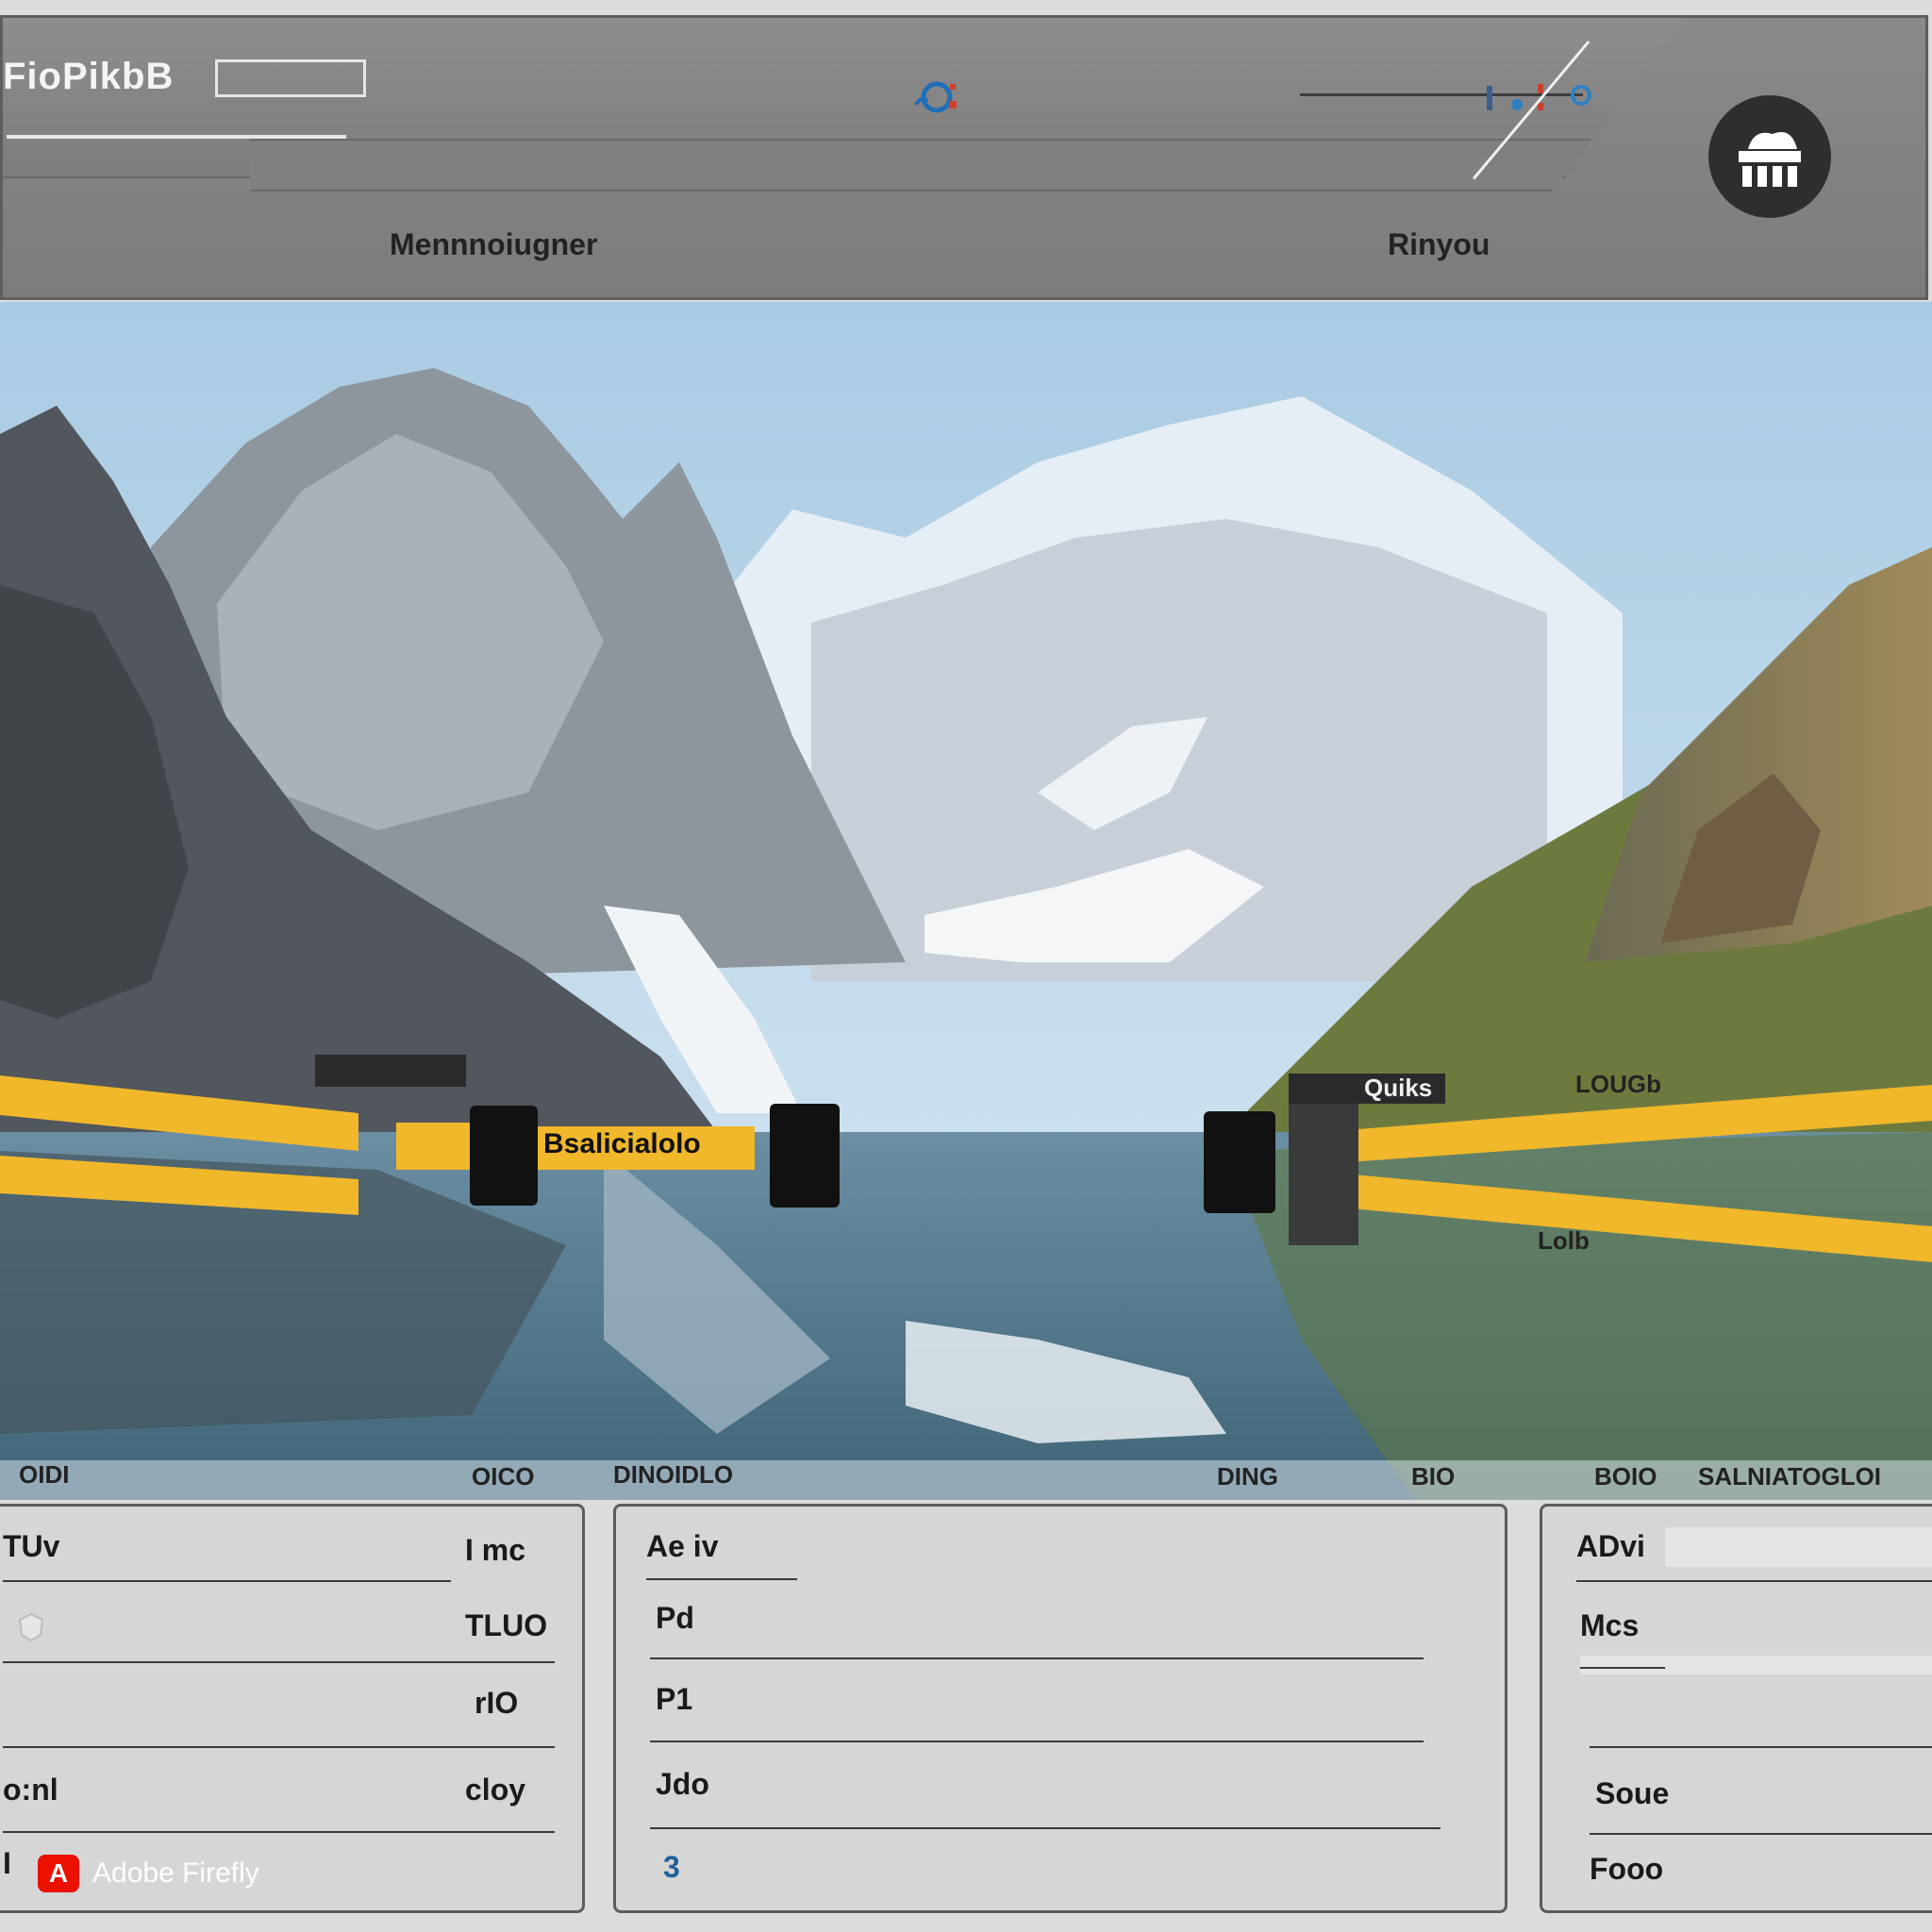  What do you see at coordinates (58, 1873) in the screenshot?
I see `adobe-logo-icon: A` at bounding box center [58, 1873].